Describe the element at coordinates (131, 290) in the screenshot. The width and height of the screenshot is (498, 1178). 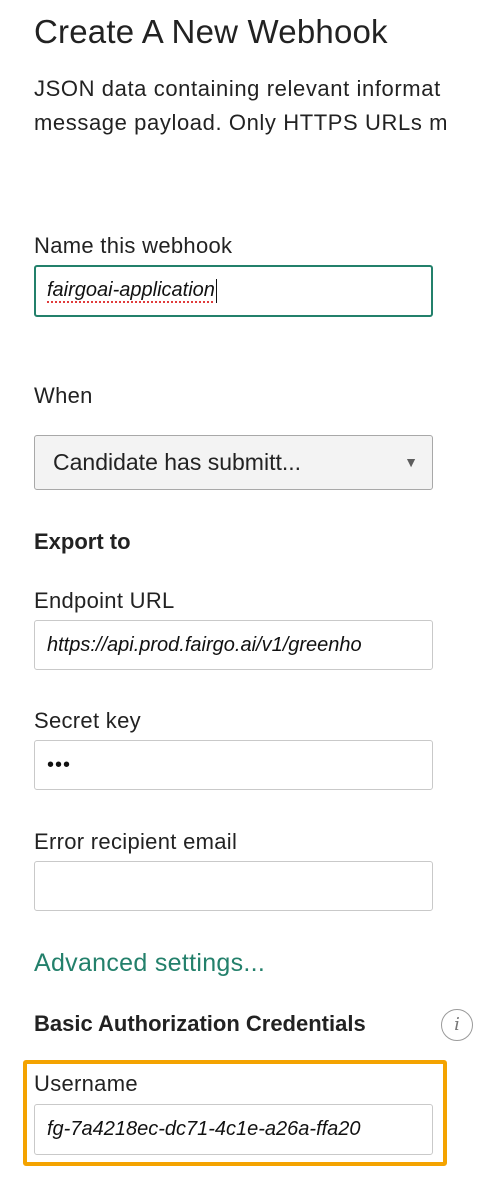
I see `webhook-name-value: fairgoai-application` at that location.